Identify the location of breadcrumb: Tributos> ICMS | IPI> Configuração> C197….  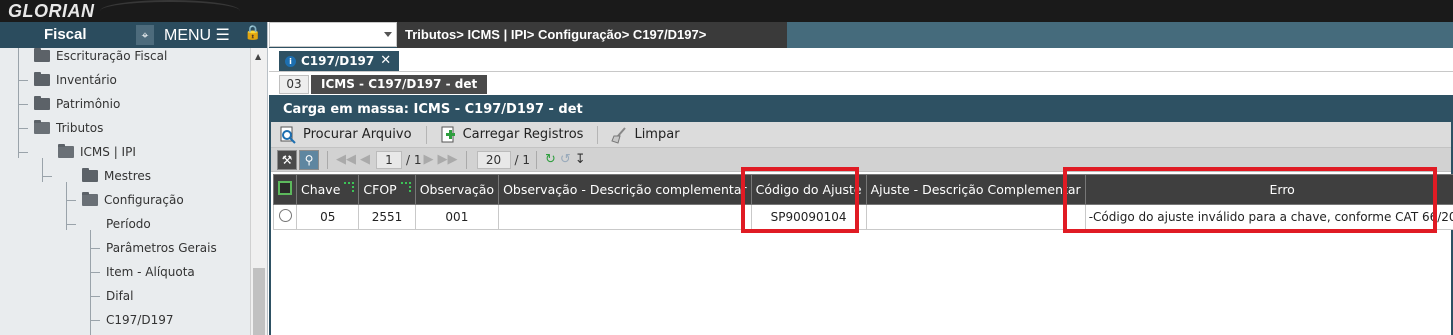
(592, 35).